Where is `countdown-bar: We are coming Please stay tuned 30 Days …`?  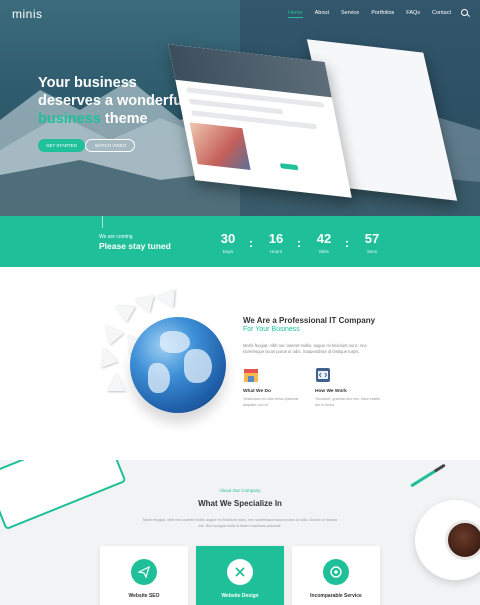 countdown-bar: We are coming Please stay tuned 30 Days … is located at coordinates (240, 241).